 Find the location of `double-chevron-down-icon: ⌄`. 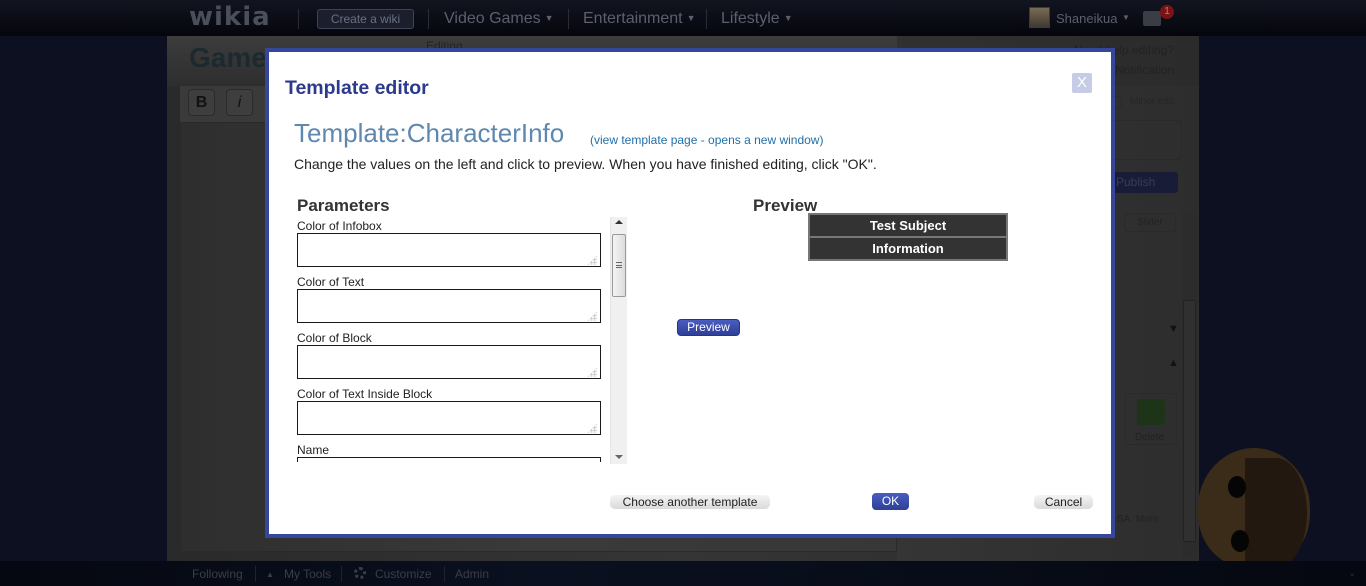

double-chevron-down-icon: ⌄ is located at coordinates (1352, 573).